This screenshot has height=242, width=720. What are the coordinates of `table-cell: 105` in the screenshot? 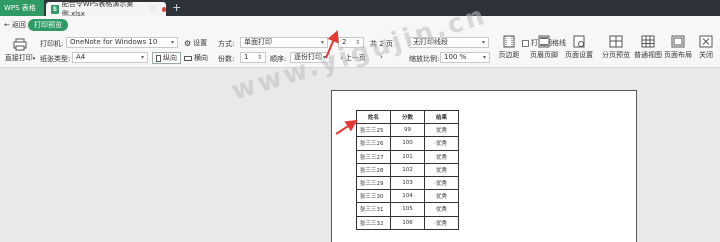 It's located at (407, 209).